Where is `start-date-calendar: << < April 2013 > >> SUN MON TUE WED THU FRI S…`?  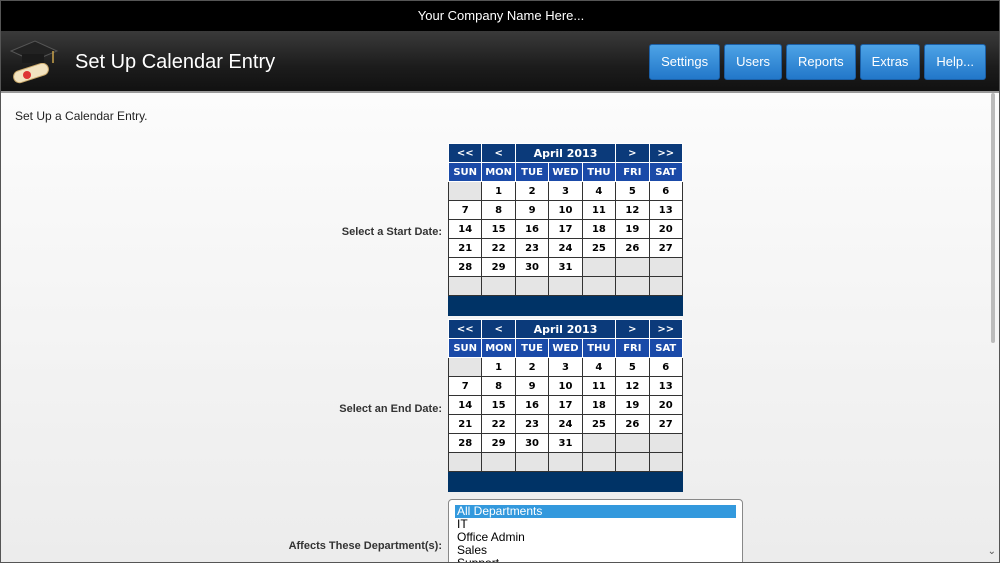
start-date-calendar: << < April 2013 > >> SUN MON TUE WED THU FRI S… is located at coordinates (565, 229).